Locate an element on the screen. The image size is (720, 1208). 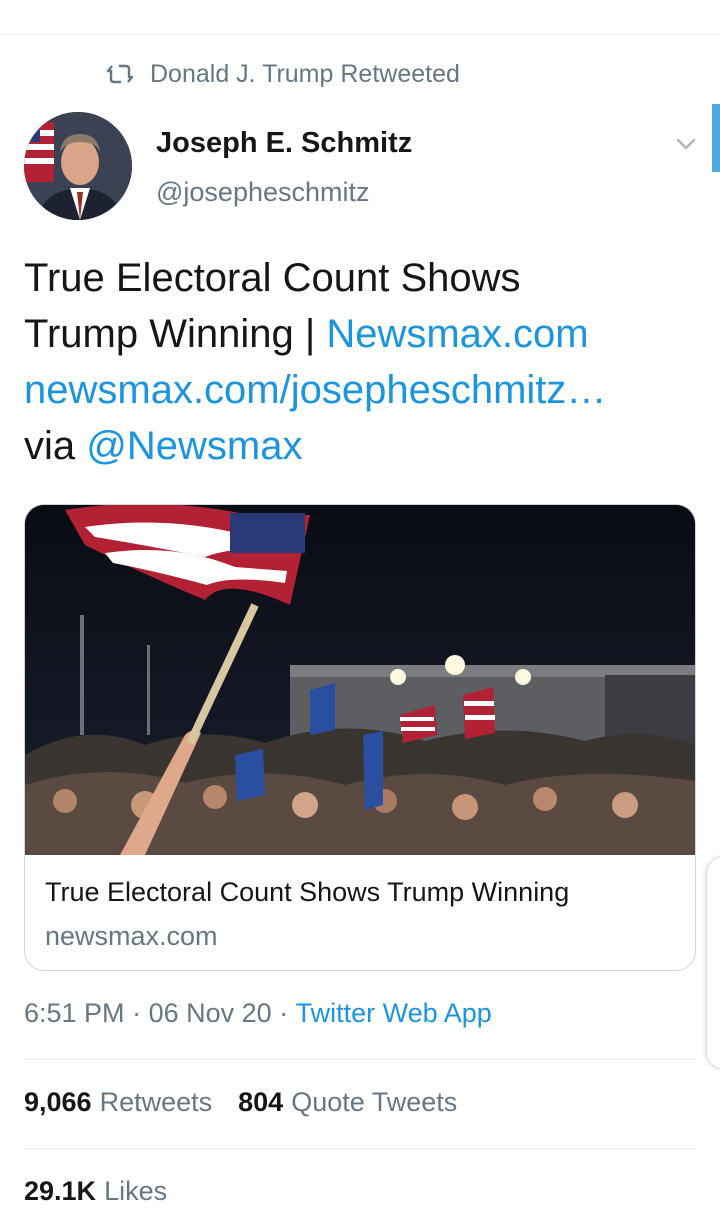
quote-tweets-stat: 804 Quote Tweets is located at coordinates (347, 1102).